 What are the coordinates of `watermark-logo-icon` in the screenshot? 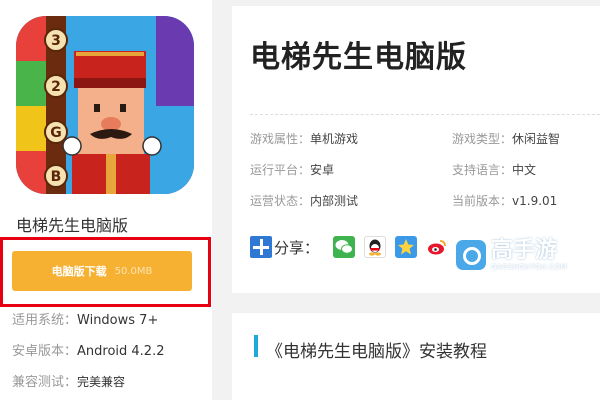 It's located at (471, 255).